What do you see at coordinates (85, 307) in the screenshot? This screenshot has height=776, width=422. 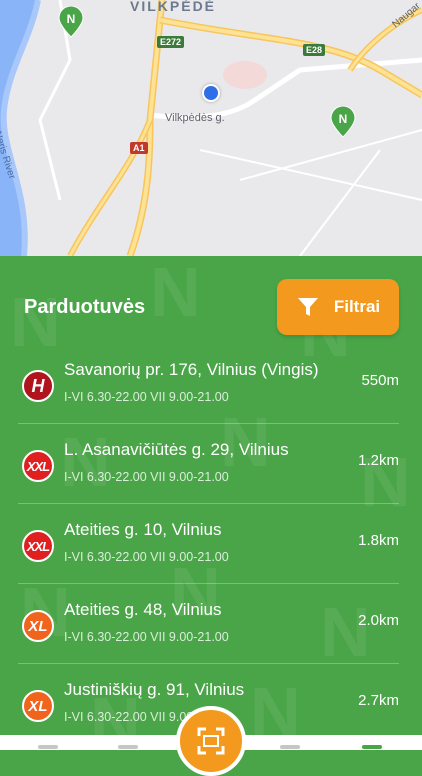 I see `page-title: Parduotuvės` at bounding box center [85, 307].